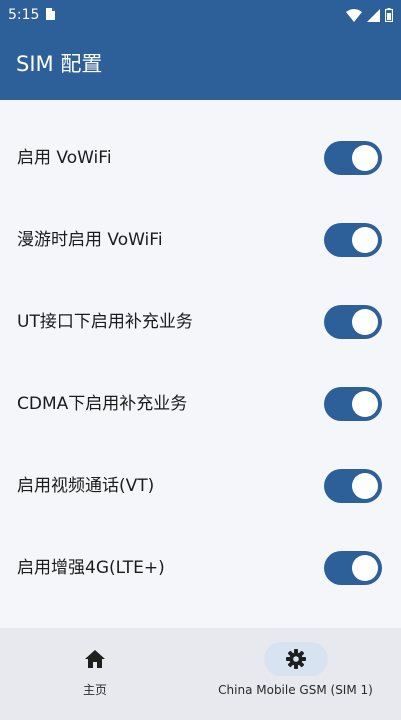 The height and width of the screenshot is (720, 401). I want to click on battery-icon, so click(389, 15).